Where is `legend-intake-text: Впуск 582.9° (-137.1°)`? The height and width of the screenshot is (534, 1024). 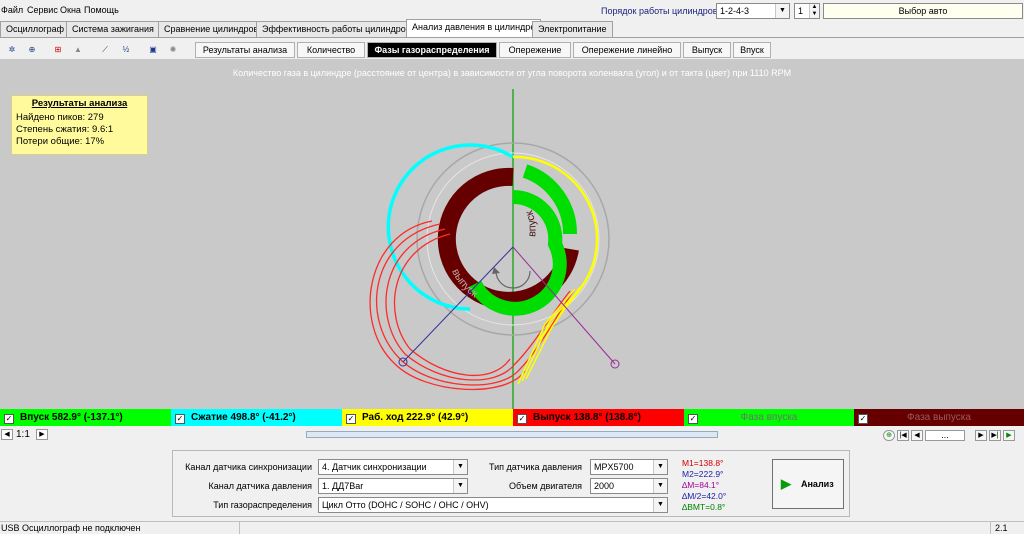
legend-intake-text: Впуск 582.9° (-137.1°) is located at coordinates (71, 417).